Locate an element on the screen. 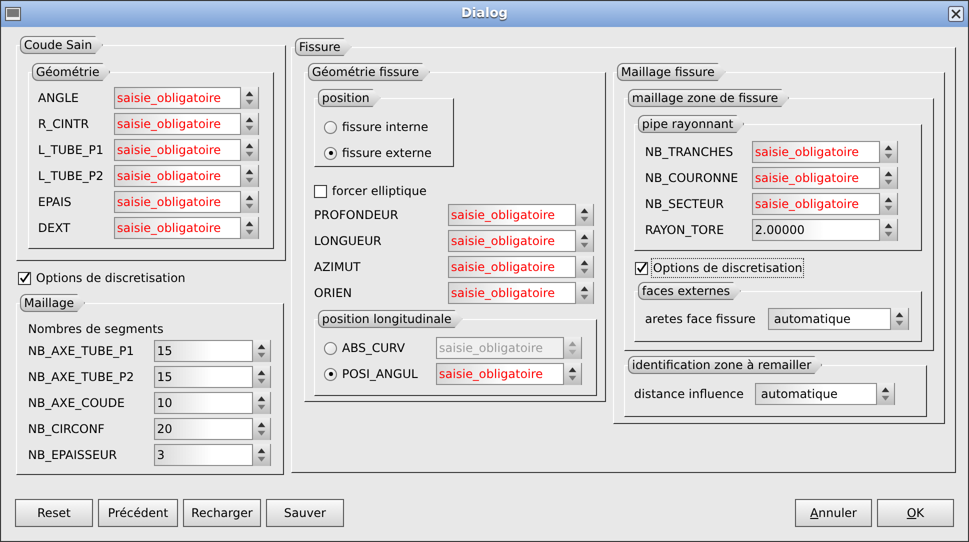 The image size is (969, 542). group-title: Maillage is located at coordinates (53, 303).